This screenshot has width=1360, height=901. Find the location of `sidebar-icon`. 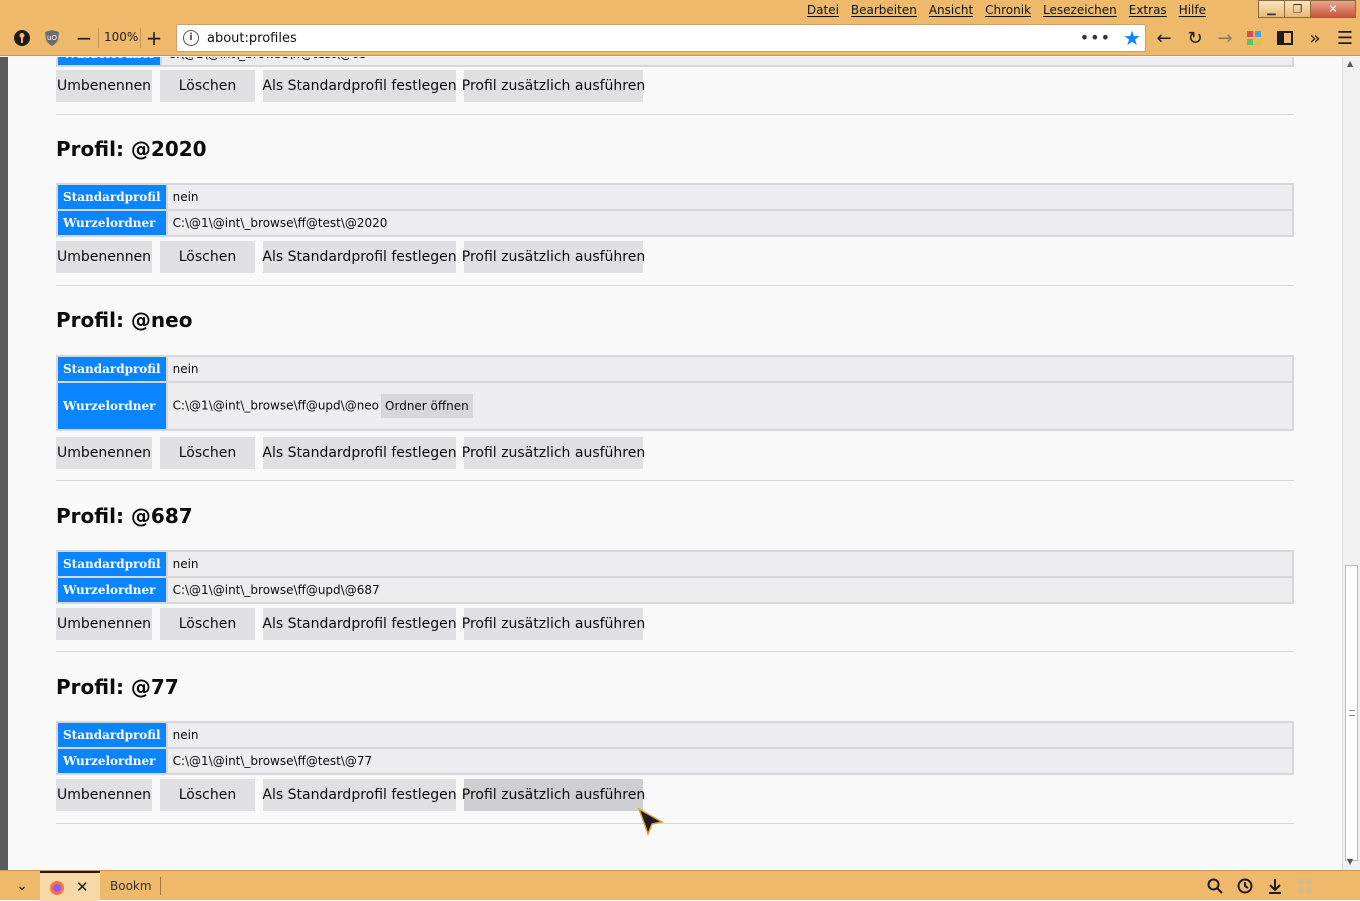

sidebar-icon is located at coordinates (1285, 38).